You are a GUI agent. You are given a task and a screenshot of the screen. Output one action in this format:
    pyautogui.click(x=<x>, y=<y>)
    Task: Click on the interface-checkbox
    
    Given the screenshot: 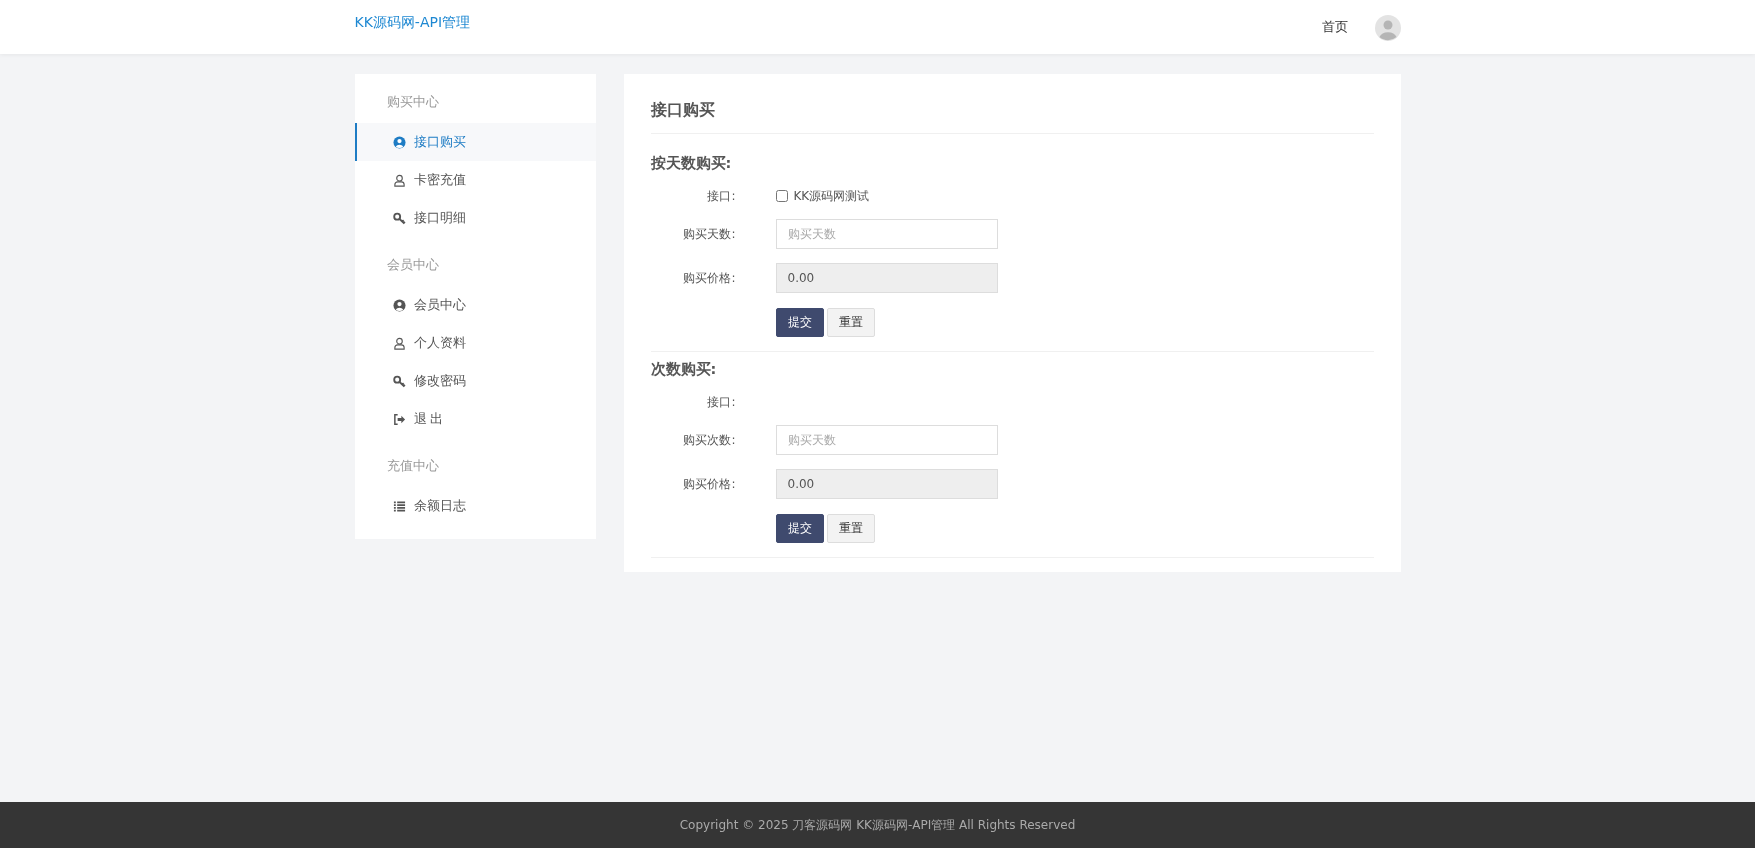 What is the action you would take?
    pyautogui.click(x=781, y=196)
    